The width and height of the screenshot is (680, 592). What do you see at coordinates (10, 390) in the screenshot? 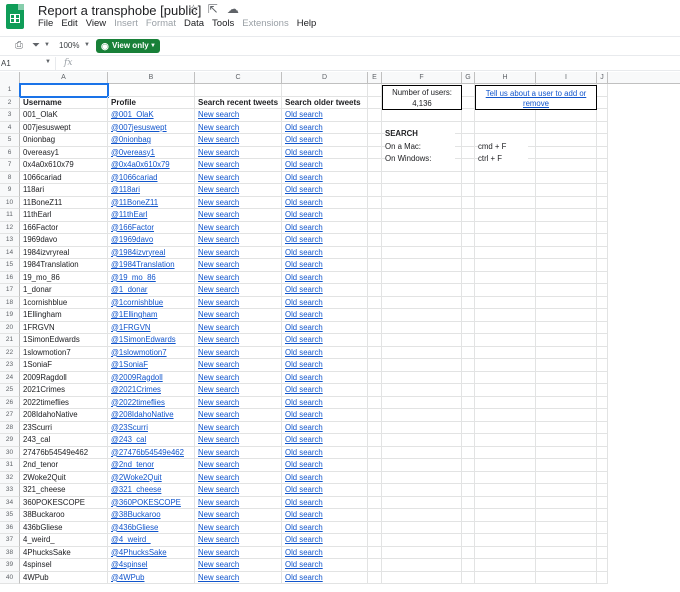
I see `row-number: 25` at bounding box center [10, 390].